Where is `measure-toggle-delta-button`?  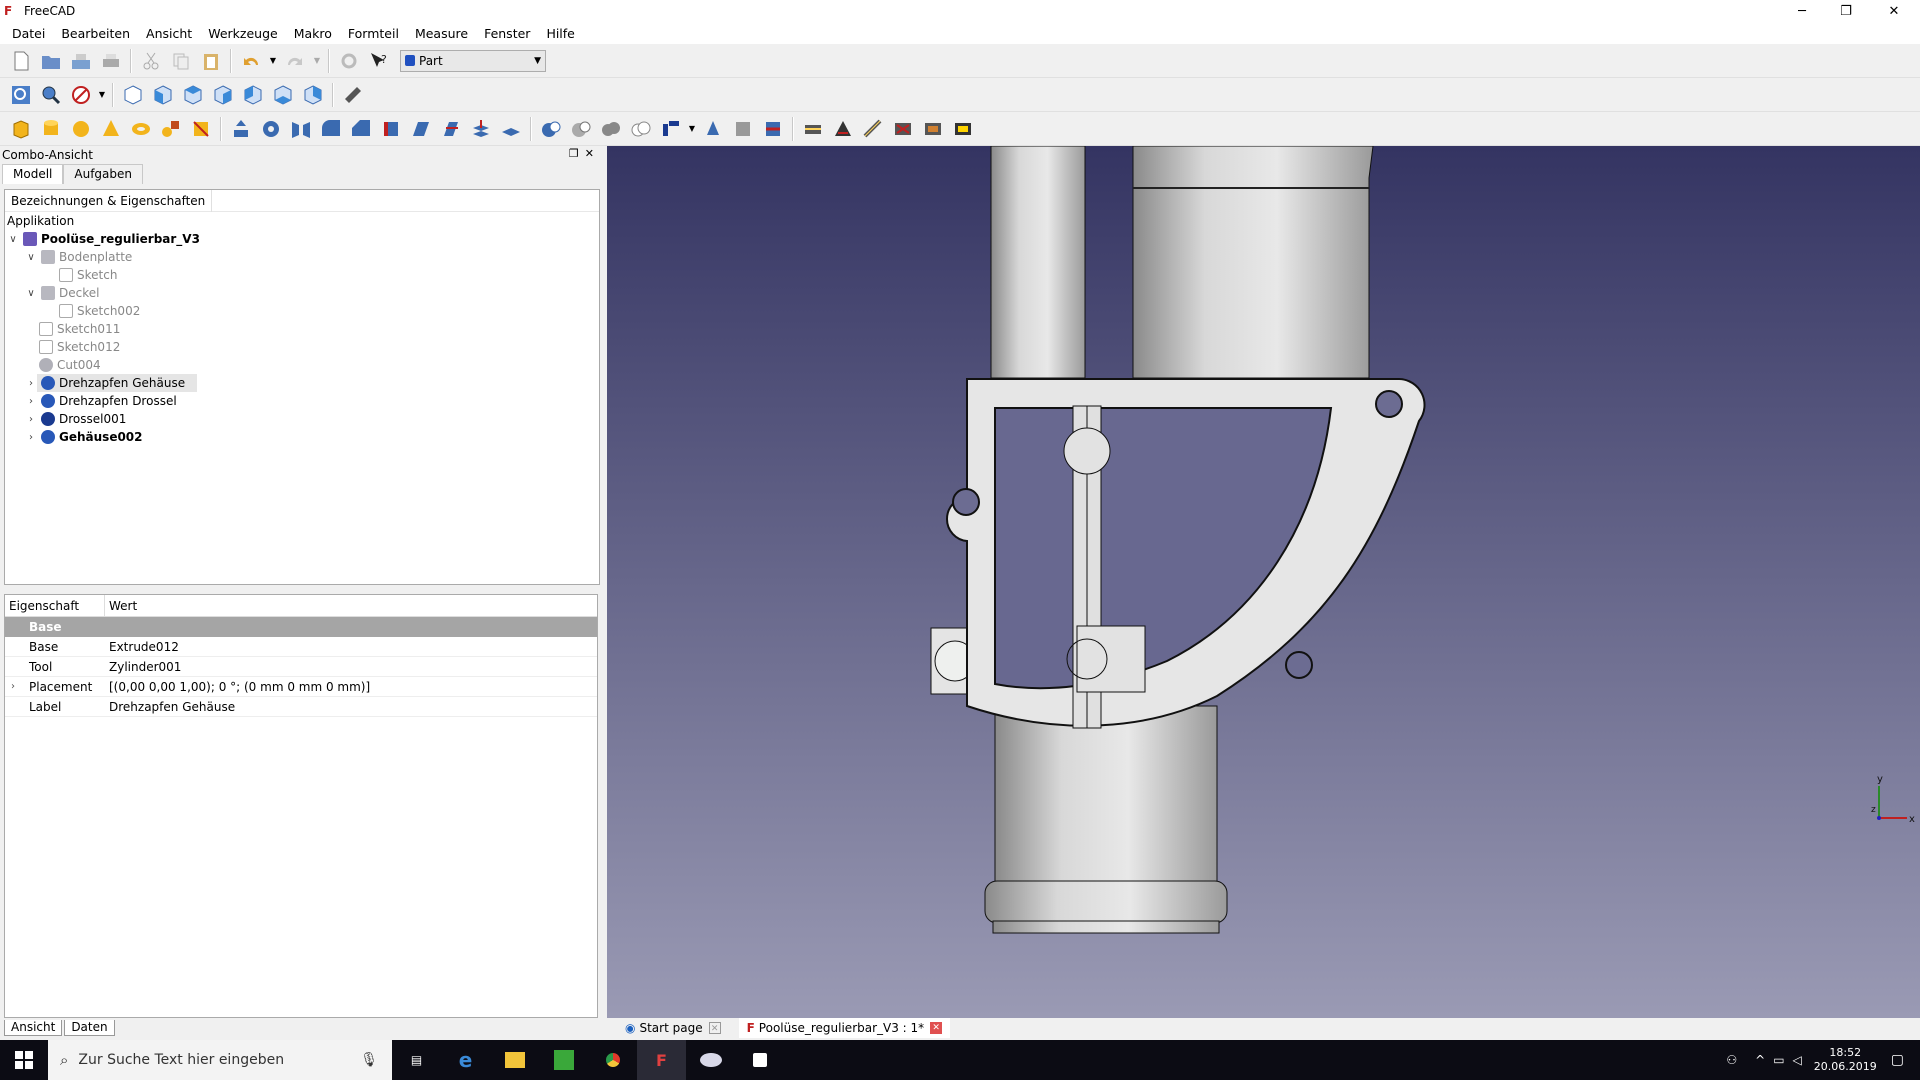
measure-toggle-delta-button is located at coordinates (963, 129).